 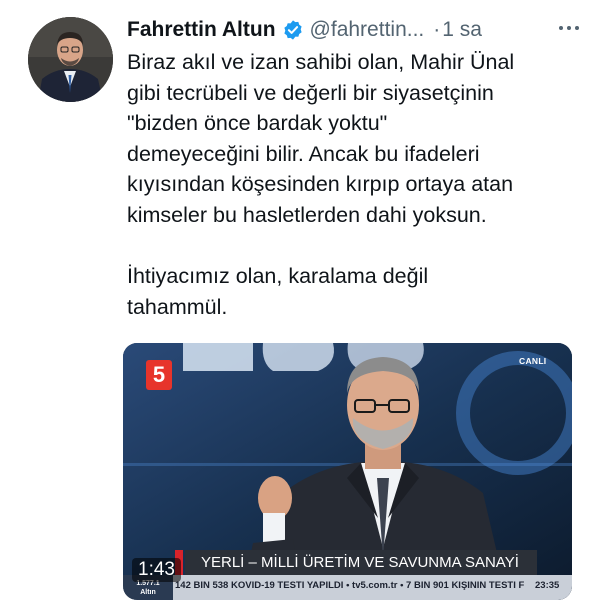 What do you see at coordinates (361, 562) in the screenshot?
I see `lower-third-banner: YERLİ – MİLLİ ÜRETİM VE SAVUNMA SANAYİ` at bounding box center [361, 562].